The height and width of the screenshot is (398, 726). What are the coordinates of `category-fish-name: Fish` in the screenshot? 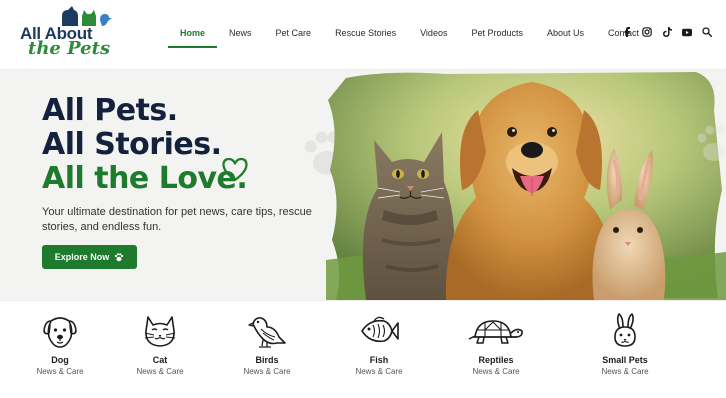 It's located at (379, 360).